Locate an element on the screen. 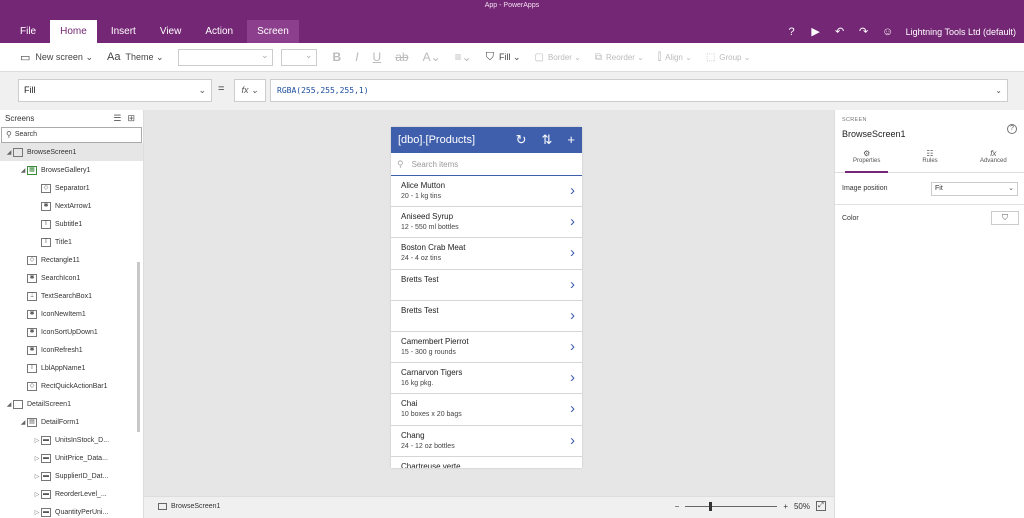 Image resolution: width=1024 pixels, height=518 pixels. tree-item: ◇ RectQuickActionBar1 is located at coordinates (71, 386).